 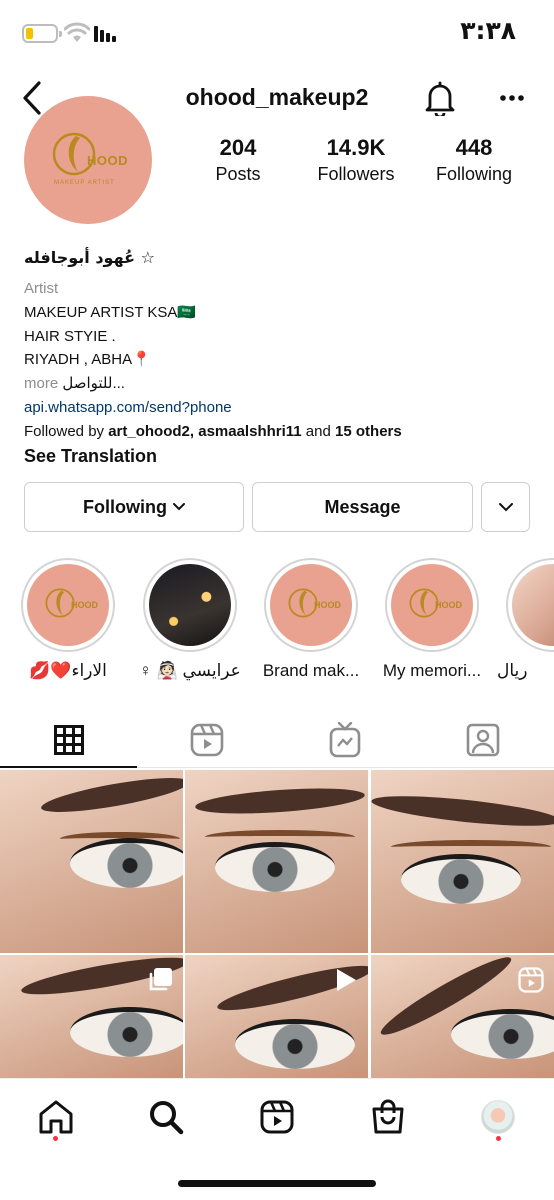 I want to click on followed-by-prefix: Followed by, so click(x=66, y=431).